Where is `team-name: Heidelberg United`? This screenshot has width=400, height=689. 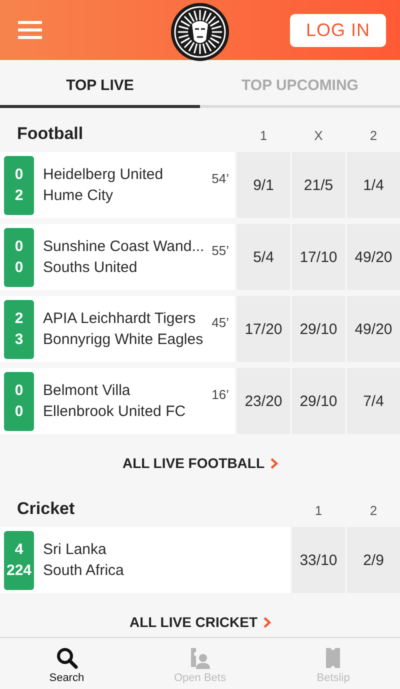 team-name: Heidelberg United is located at coordinates (103, 175).